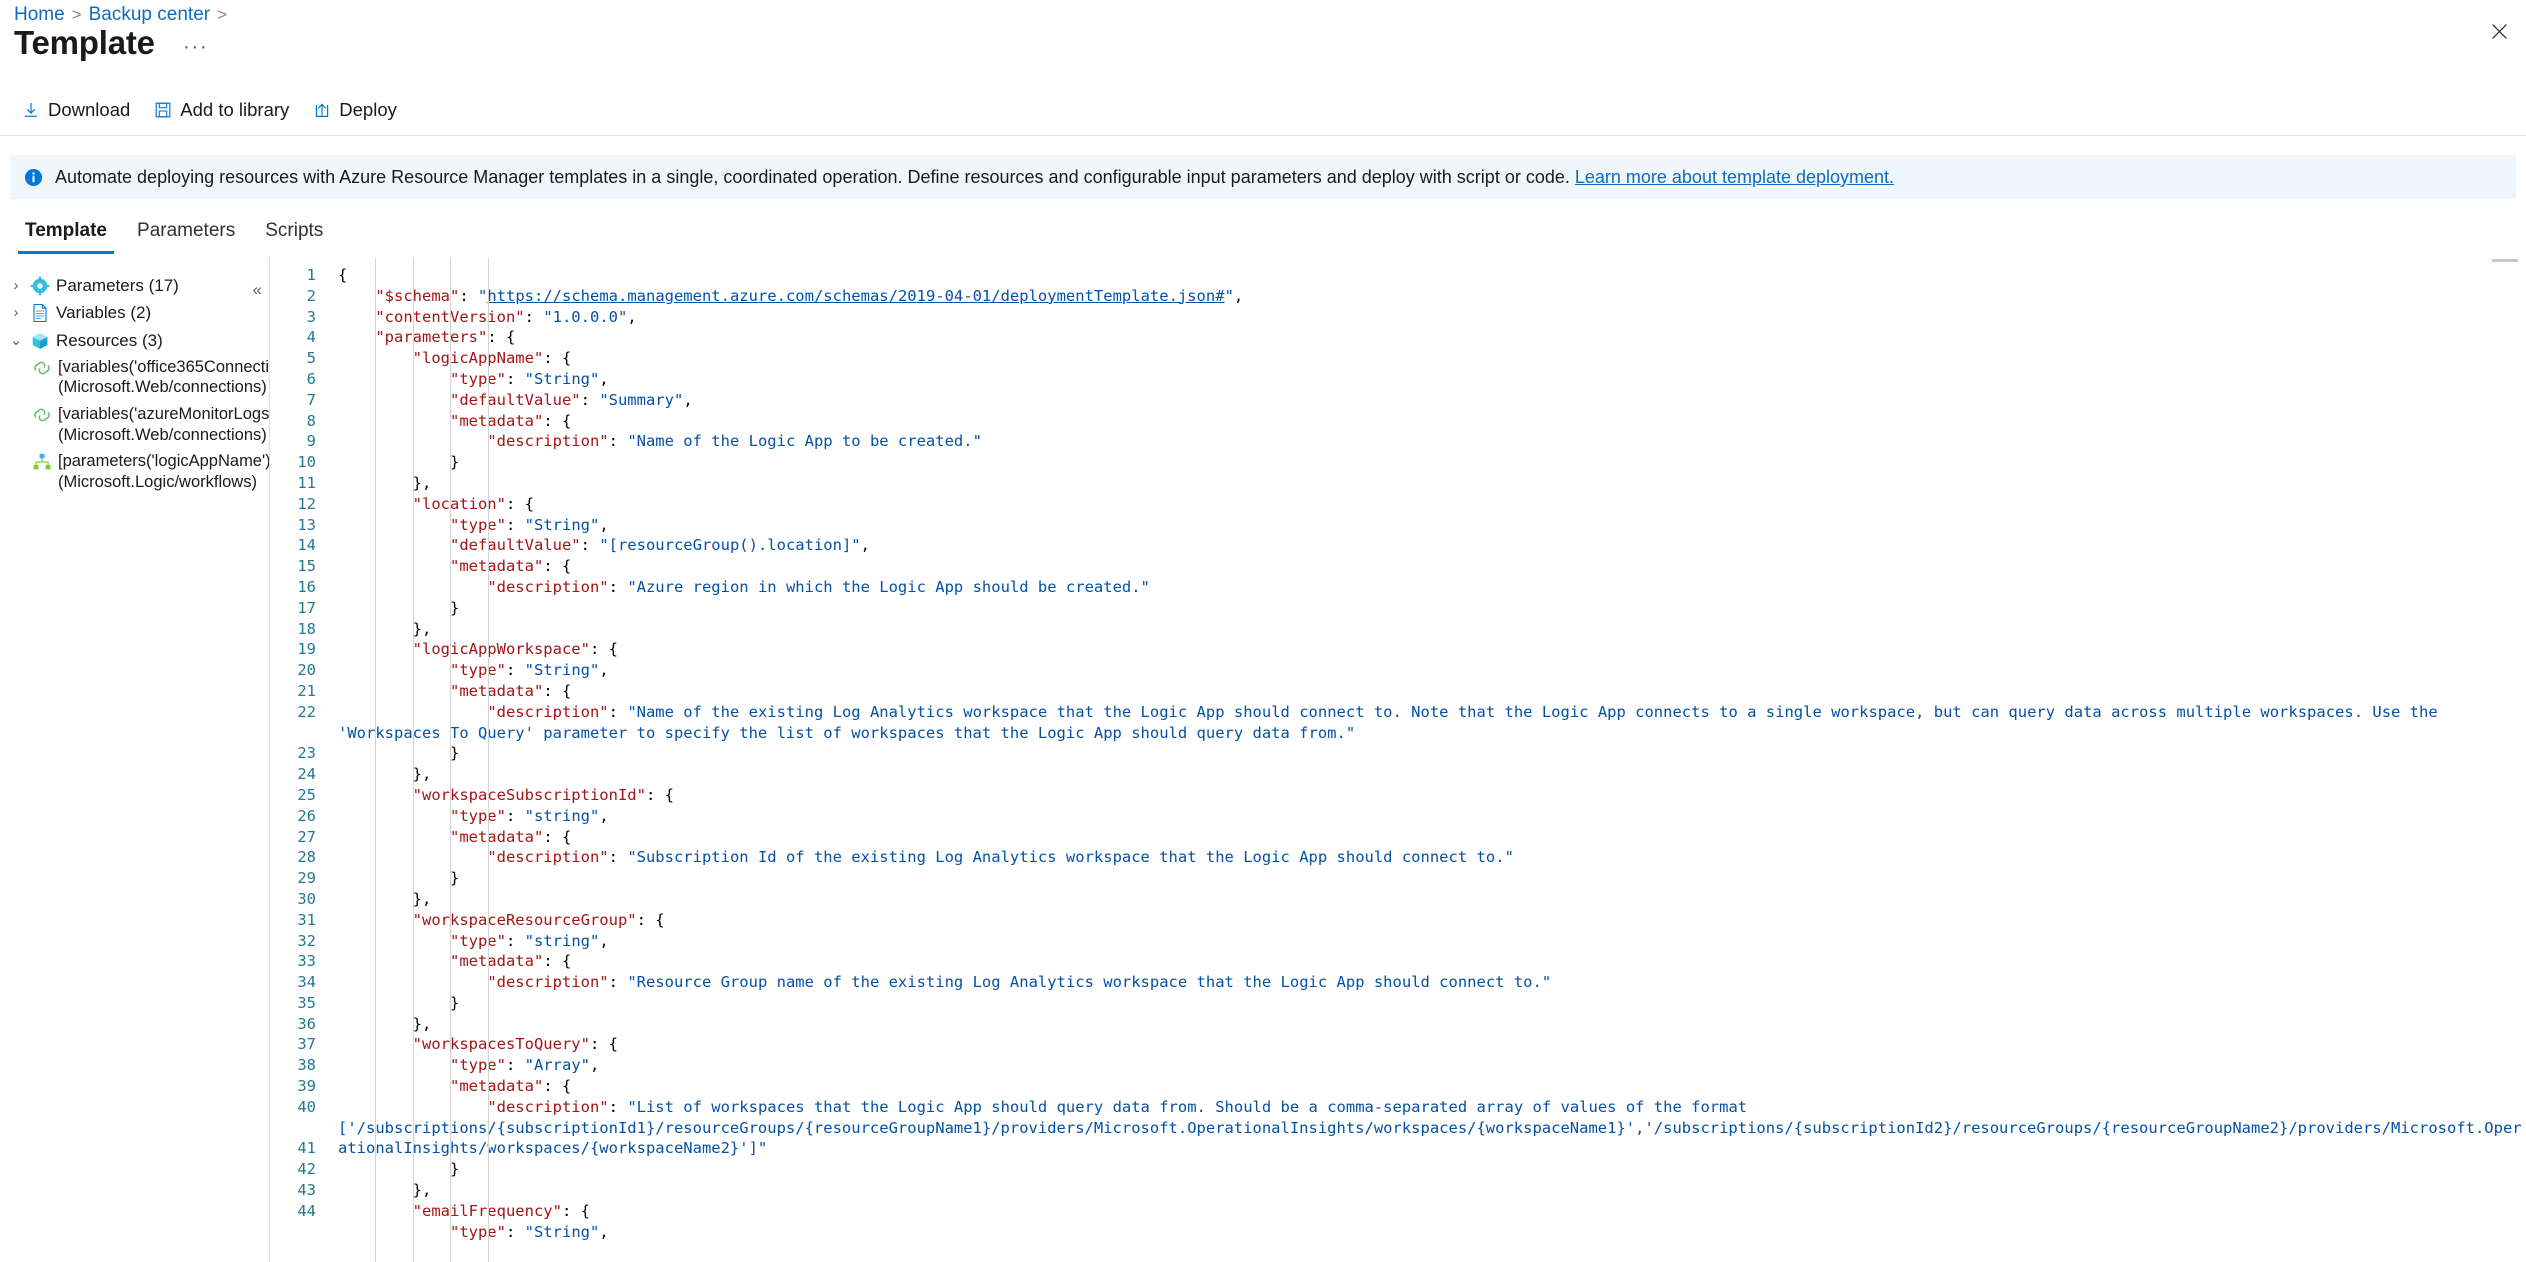  Describe the element at coordinates (135, 340) in the screenshot. I see `tree-node-resources: ⌄ Resources (3)` at that location.